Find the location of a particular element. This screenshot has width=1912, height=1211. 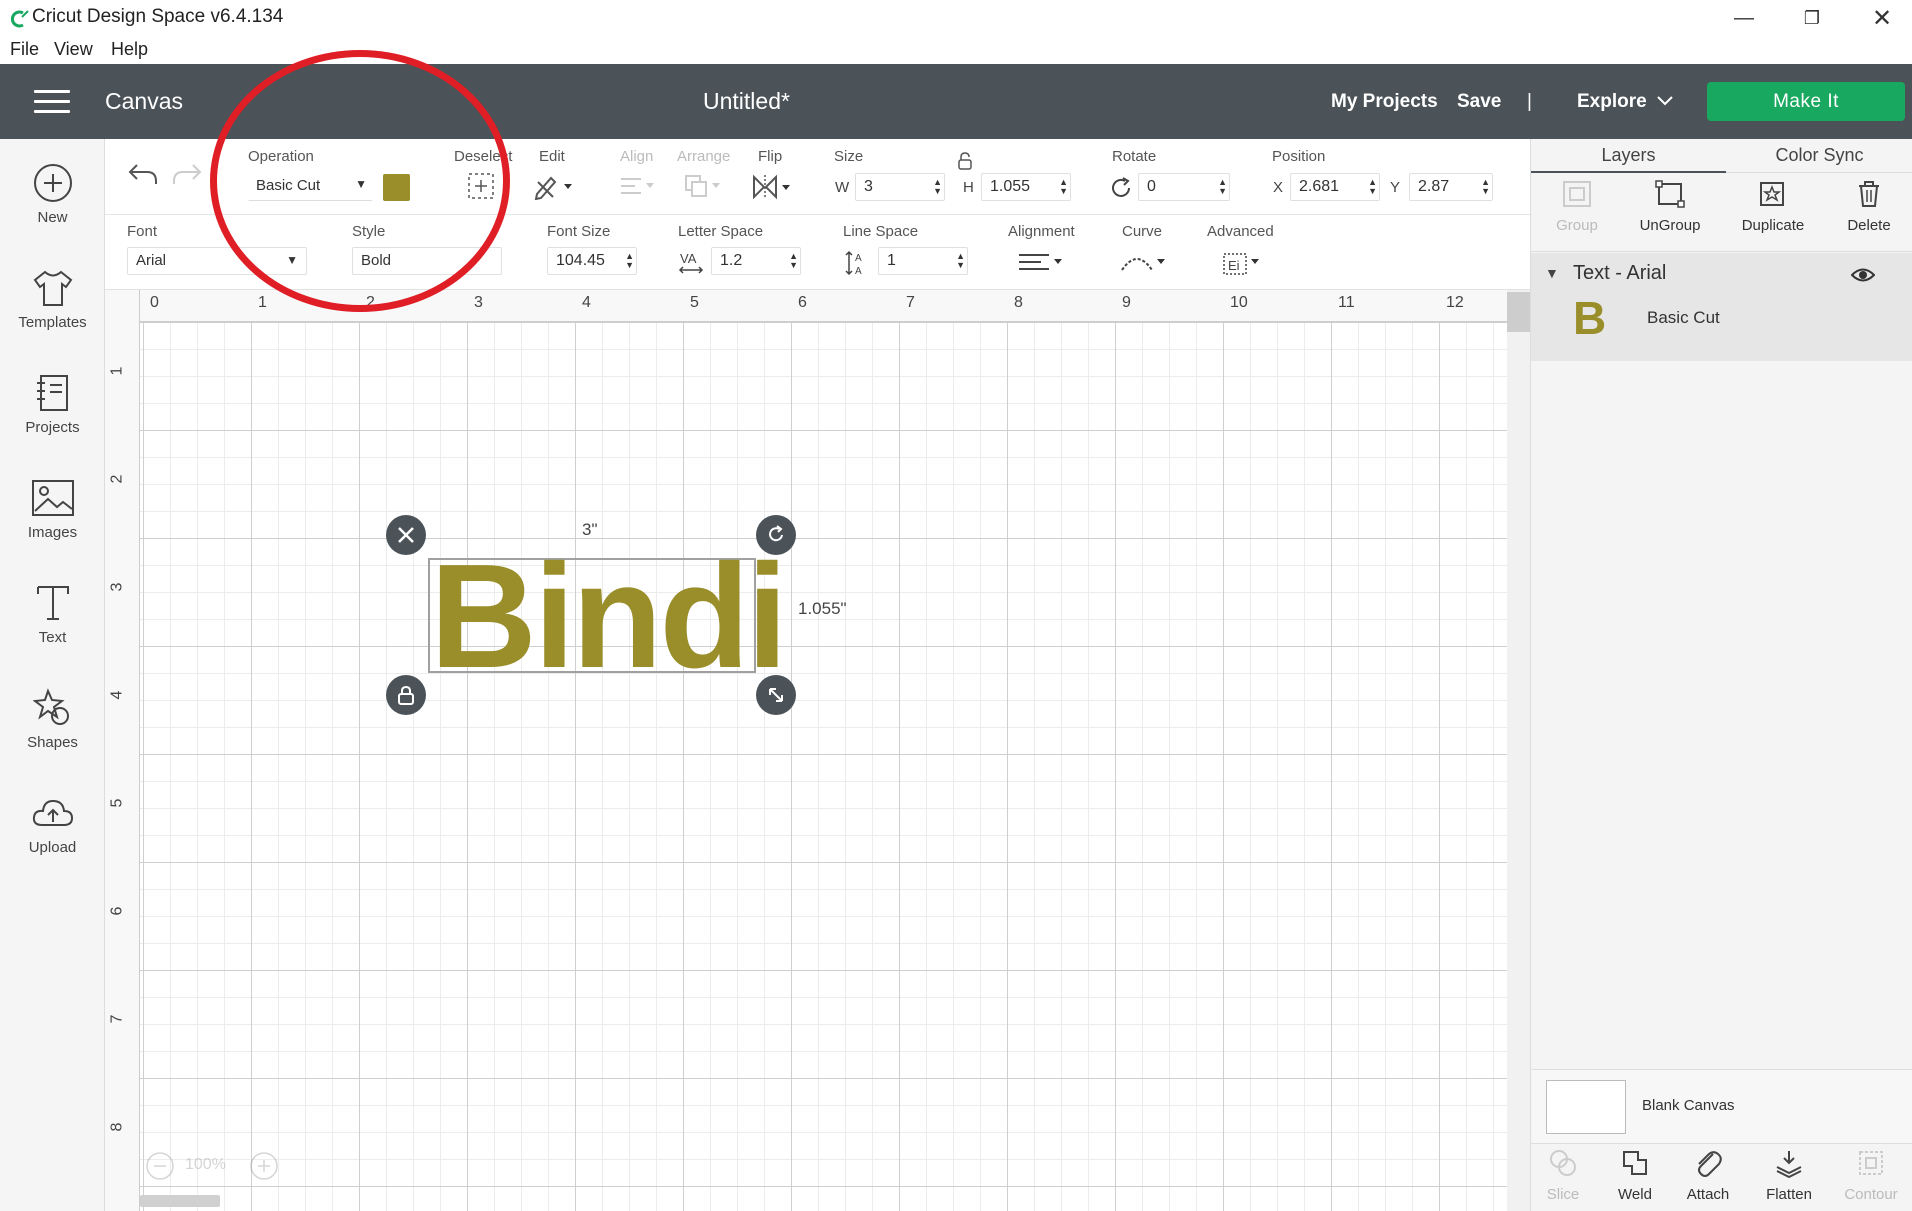

text-align-icon is located at coordinates (1041, 263).